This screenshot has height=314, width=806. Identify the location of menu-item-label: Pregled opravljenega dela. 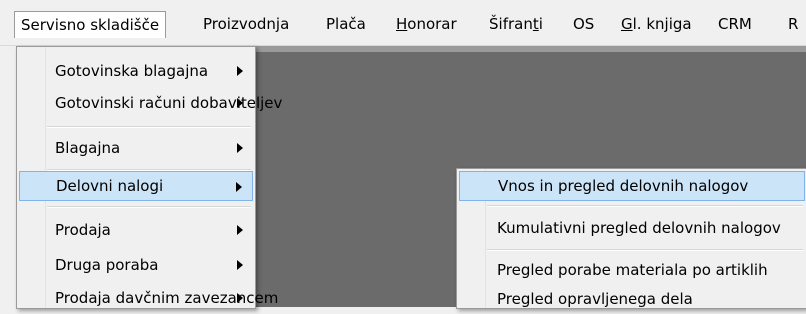
(595, 299).